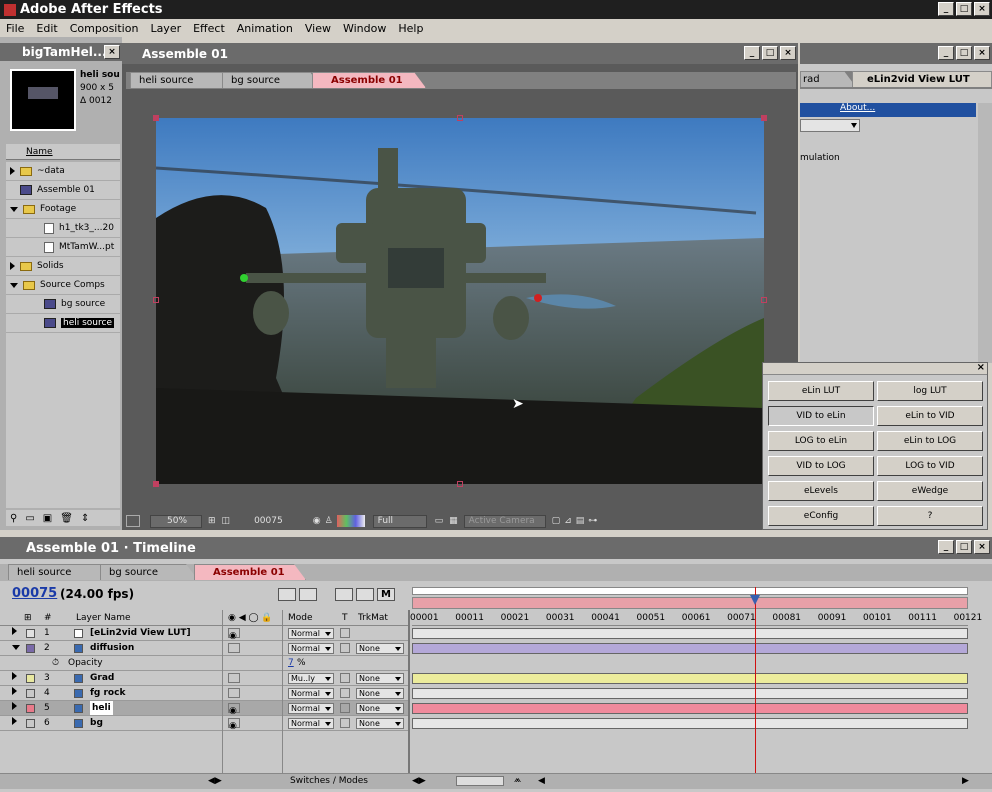 This screenshot has height=792, width=992. I want to click on layer-name: fg rock, so click(107, 693).